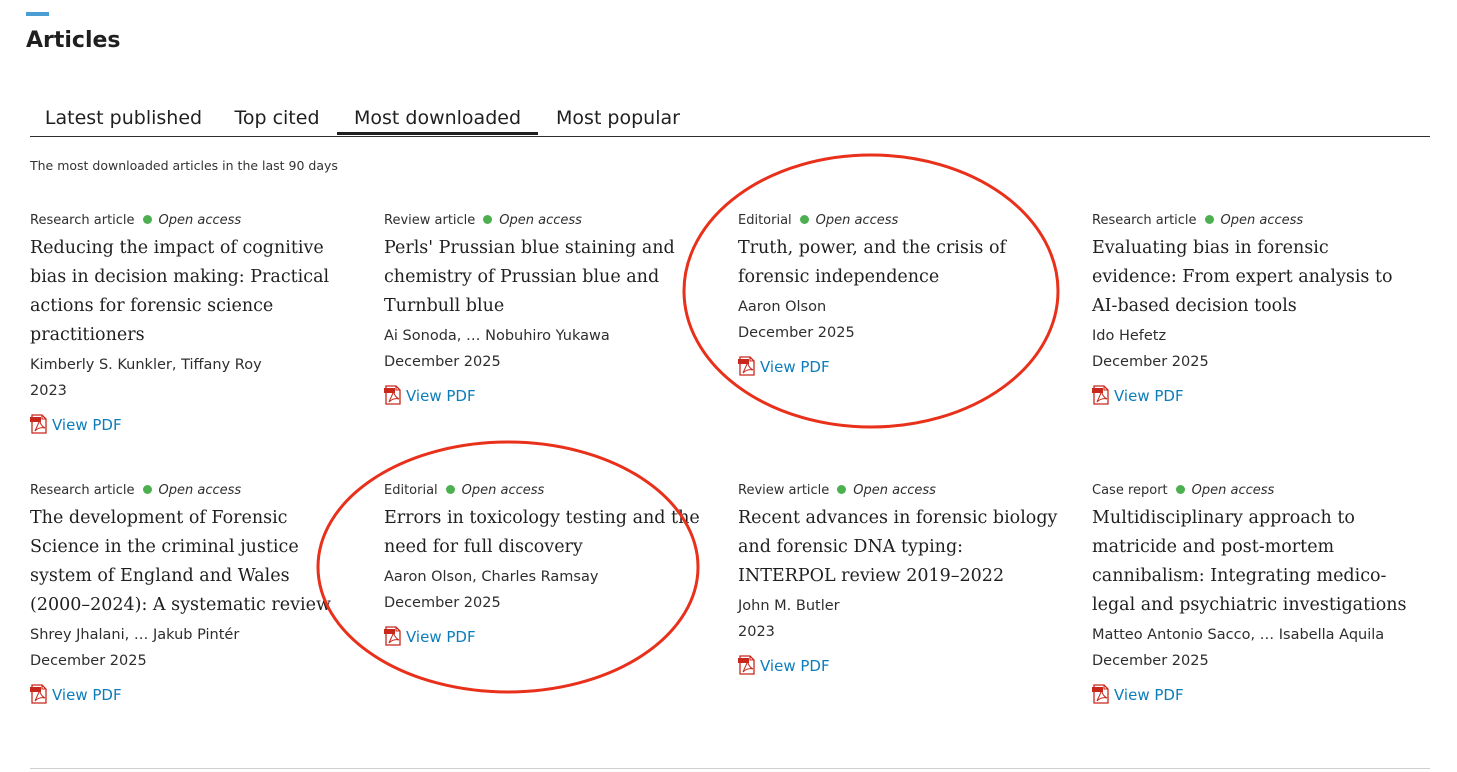 The image size is (1457, 772). I want to click on article-authors: Shrey Jhalani, … Jakub Pintér, so click(135, 635).